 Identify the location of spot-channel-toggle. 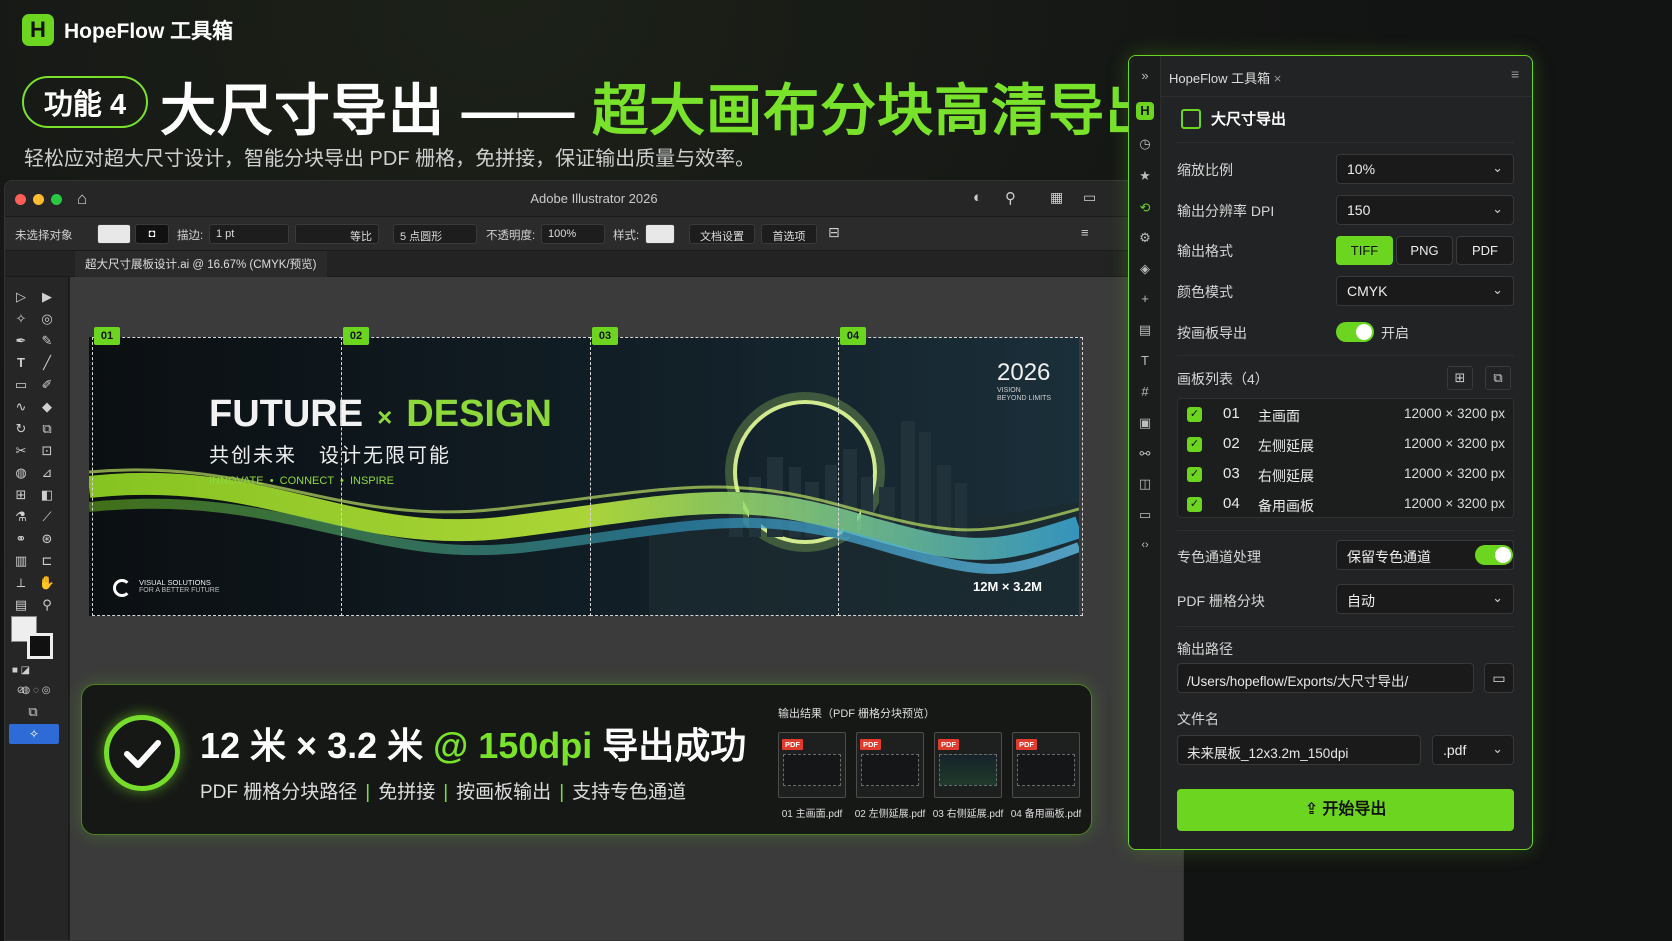
(1494, 555).